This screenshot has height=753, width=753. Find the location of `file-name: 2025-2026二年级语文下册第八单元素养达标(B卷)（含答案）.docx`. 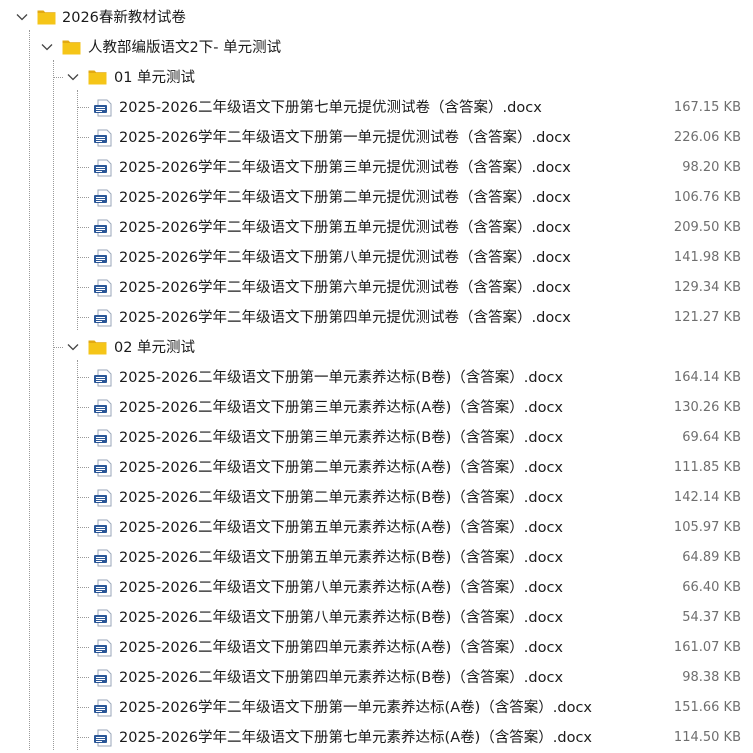

file-name: 2025-2026二年级语文下册第八单元素养达标(B卷)（含答案）.docx is located at coordinates (341, 618).